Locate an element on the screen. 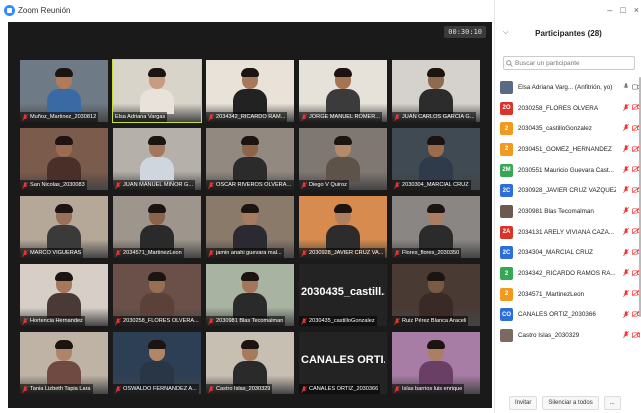  mic-icon is located at coordinates (626, 86).